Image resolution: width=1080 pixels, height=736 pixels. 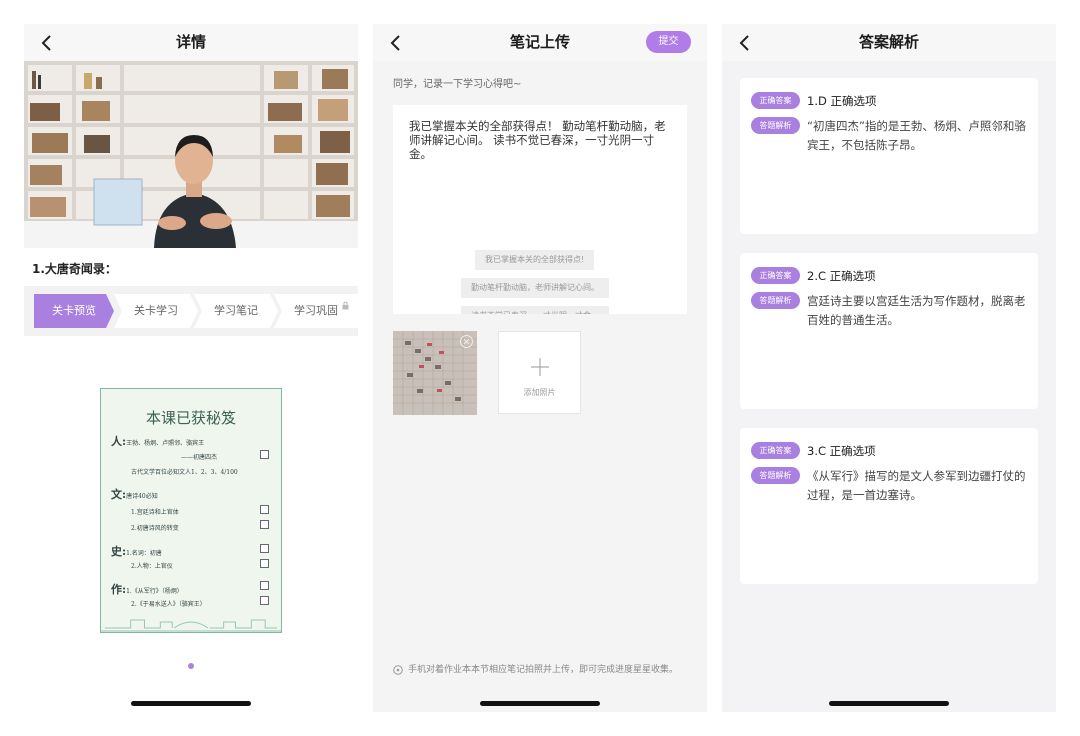 I want to click on answers-navbar: 答案解析, so click(x=889, y=42).